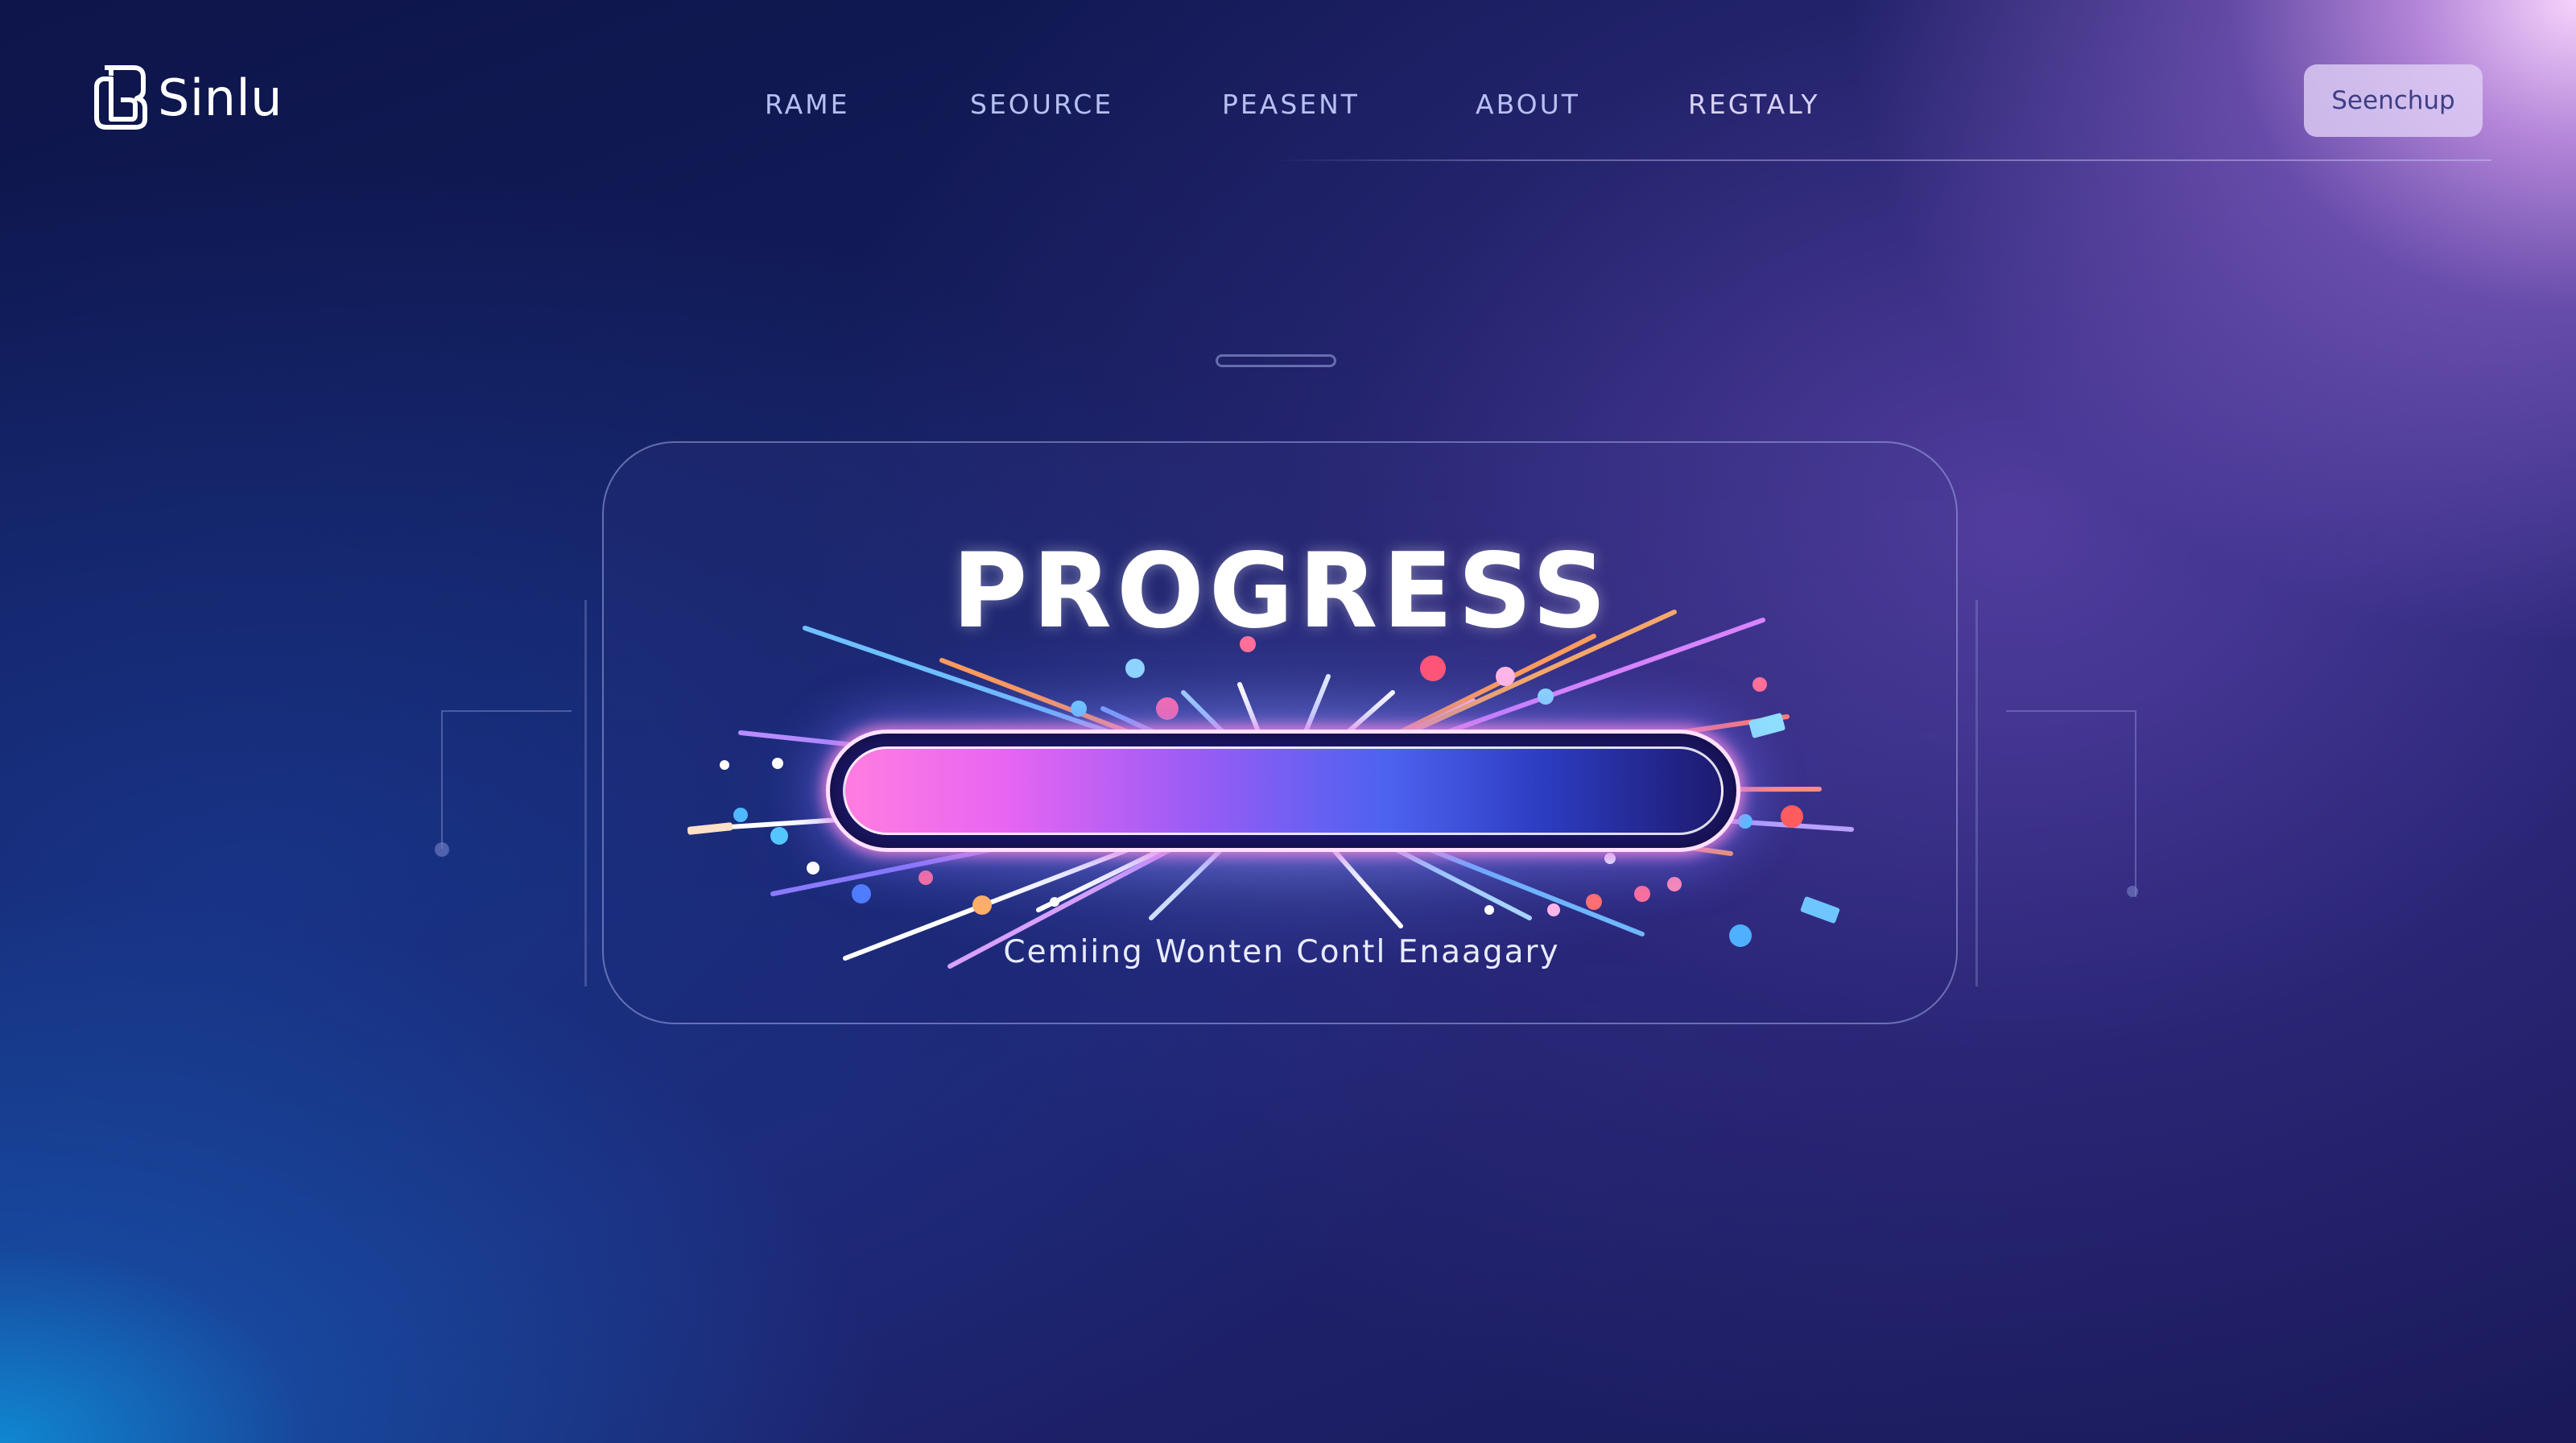  What do you see at coordinates (1291, 104) in the screenshot?
I see `nav-item-peasent: PEASENT` at bounding box center [1291, 104].